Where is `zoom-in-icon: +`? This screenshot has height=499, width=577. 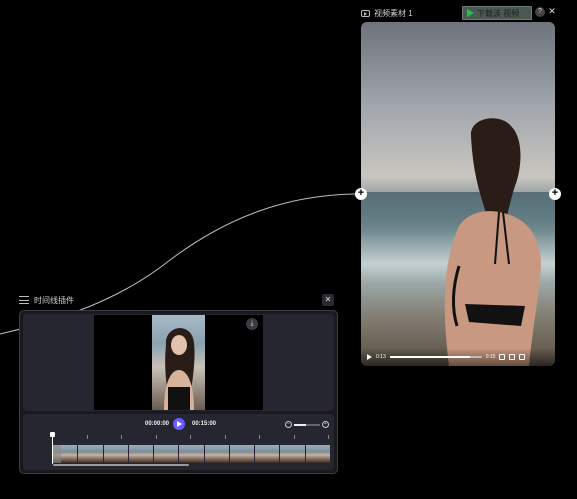 zoom-in-icon: + is located at coordinates (325, 424).